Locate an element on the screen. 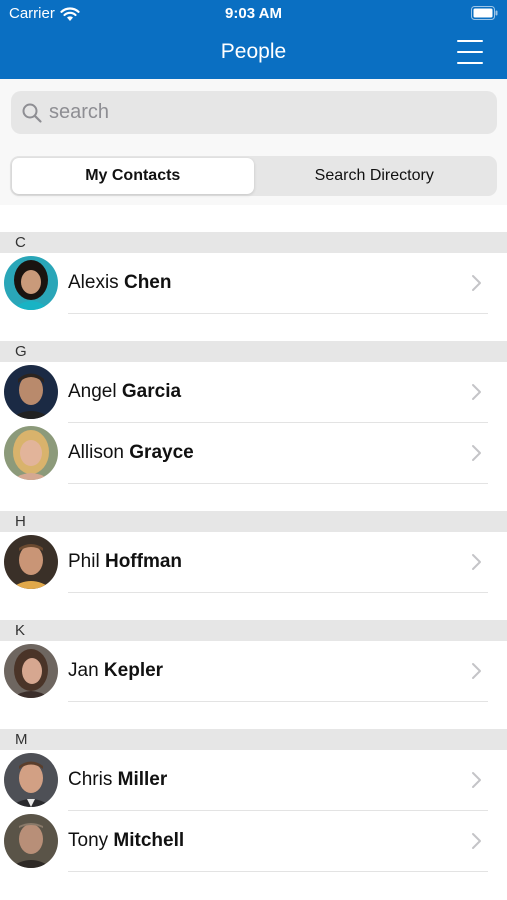  tab-my-contacts: My Contacts is located at coordinates (133, 176).